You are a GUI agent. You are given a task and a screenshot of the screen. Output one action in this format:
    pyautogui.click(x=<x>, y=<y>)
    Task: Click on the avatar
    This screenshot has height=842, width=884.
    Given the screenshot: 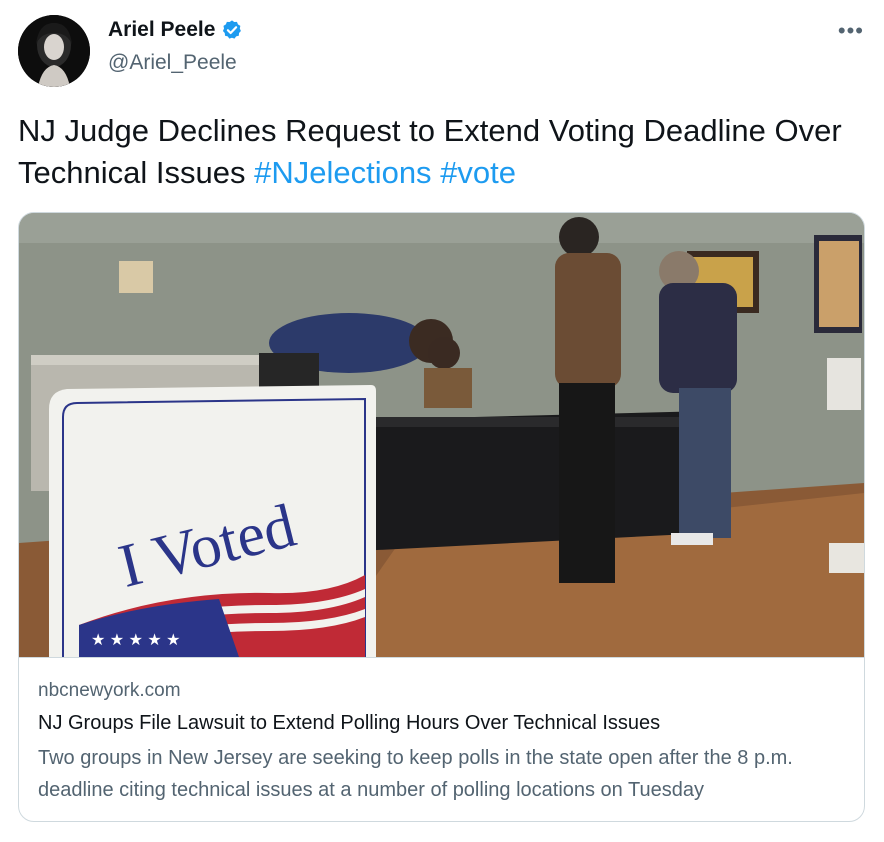 What is the action you would take?
    pyautogui.click(x=54, y=51)
    